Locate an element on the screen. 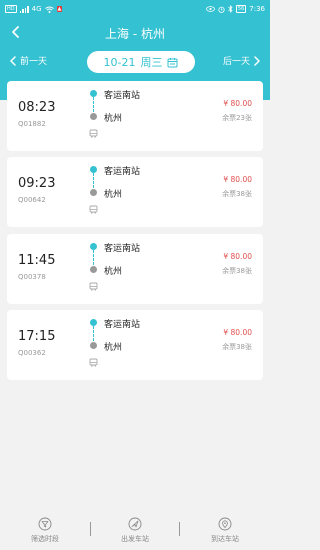  notification-icon: ▲ is located at coordinates (59, 9).